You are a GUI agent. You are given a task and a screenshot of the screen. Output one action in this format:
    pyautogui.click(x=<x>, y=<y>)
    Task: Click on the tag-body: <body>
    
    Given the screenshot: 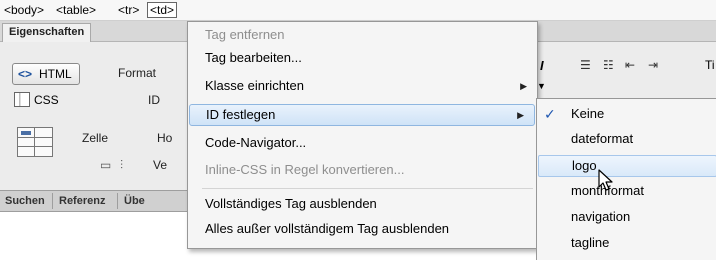 What is the action you would take?
    pyautogui.click(x=24, y=10)
    